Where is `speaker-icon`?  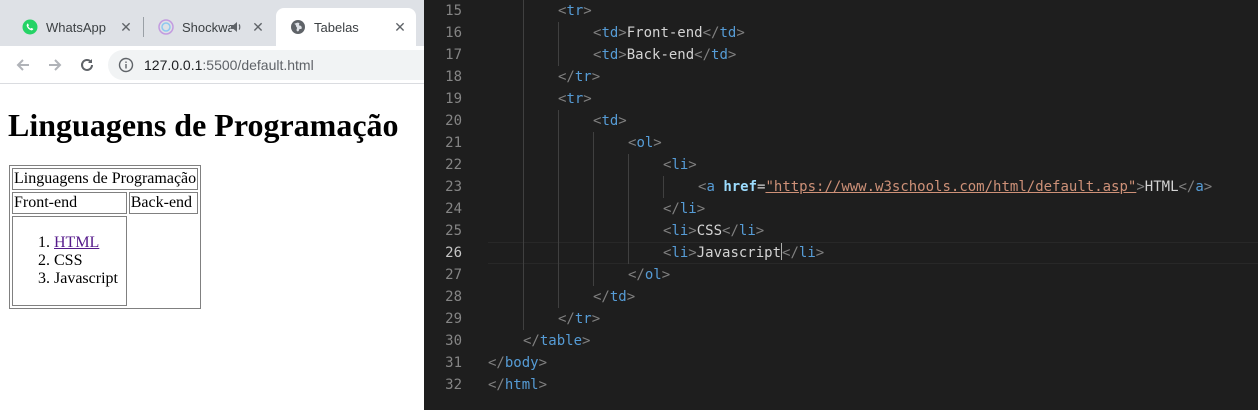
speaker-icon is located at coordinates (236, 27).